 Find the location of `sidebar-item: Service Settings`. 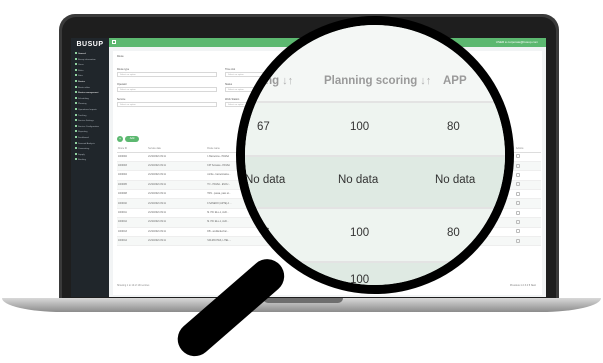

sidebar-item: Service Settings is located at coordinates (84, 121).